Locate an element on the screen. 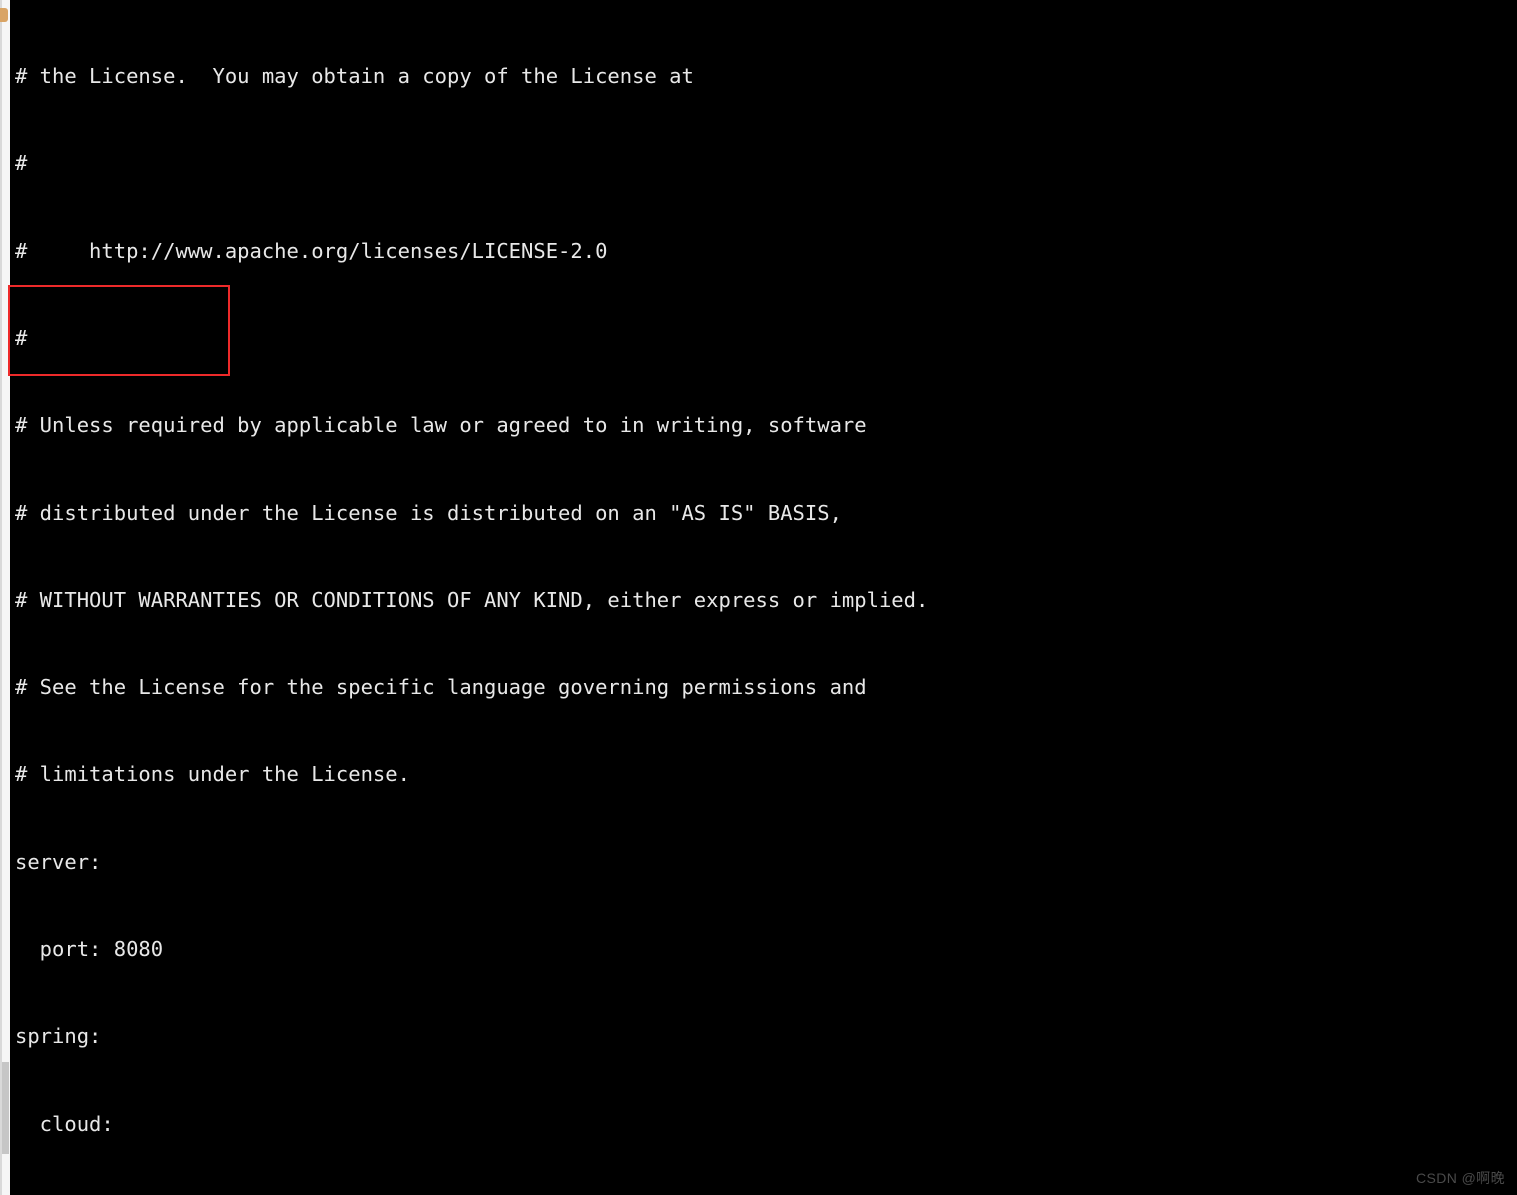 The height and width of the screenshot is (1195, 1517). terminal-line: port: 8080 is located at coordinates (89, 949).